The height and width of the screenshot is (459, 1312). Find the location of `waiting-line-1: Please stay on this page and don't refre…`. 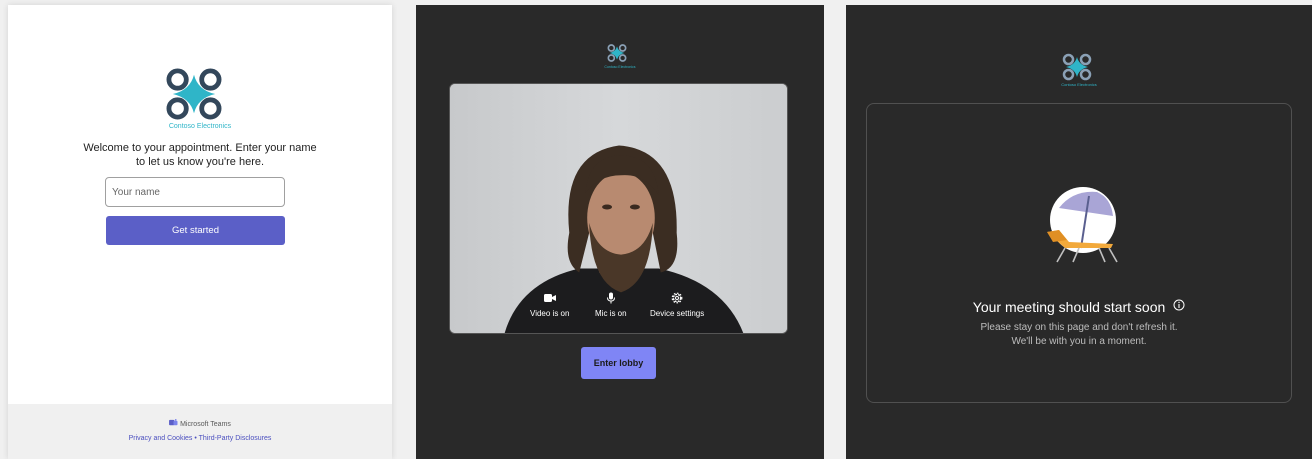

waiting-line-1: Please stay on this page and don't refre… is located at coordinates (1079, 327).